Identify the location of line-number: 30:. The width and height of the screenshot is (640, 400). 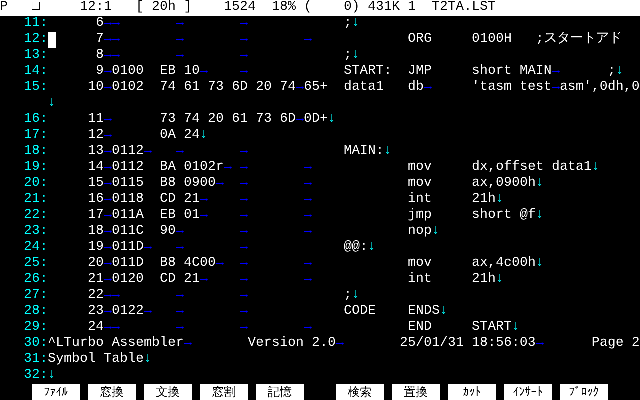
(36, 344).